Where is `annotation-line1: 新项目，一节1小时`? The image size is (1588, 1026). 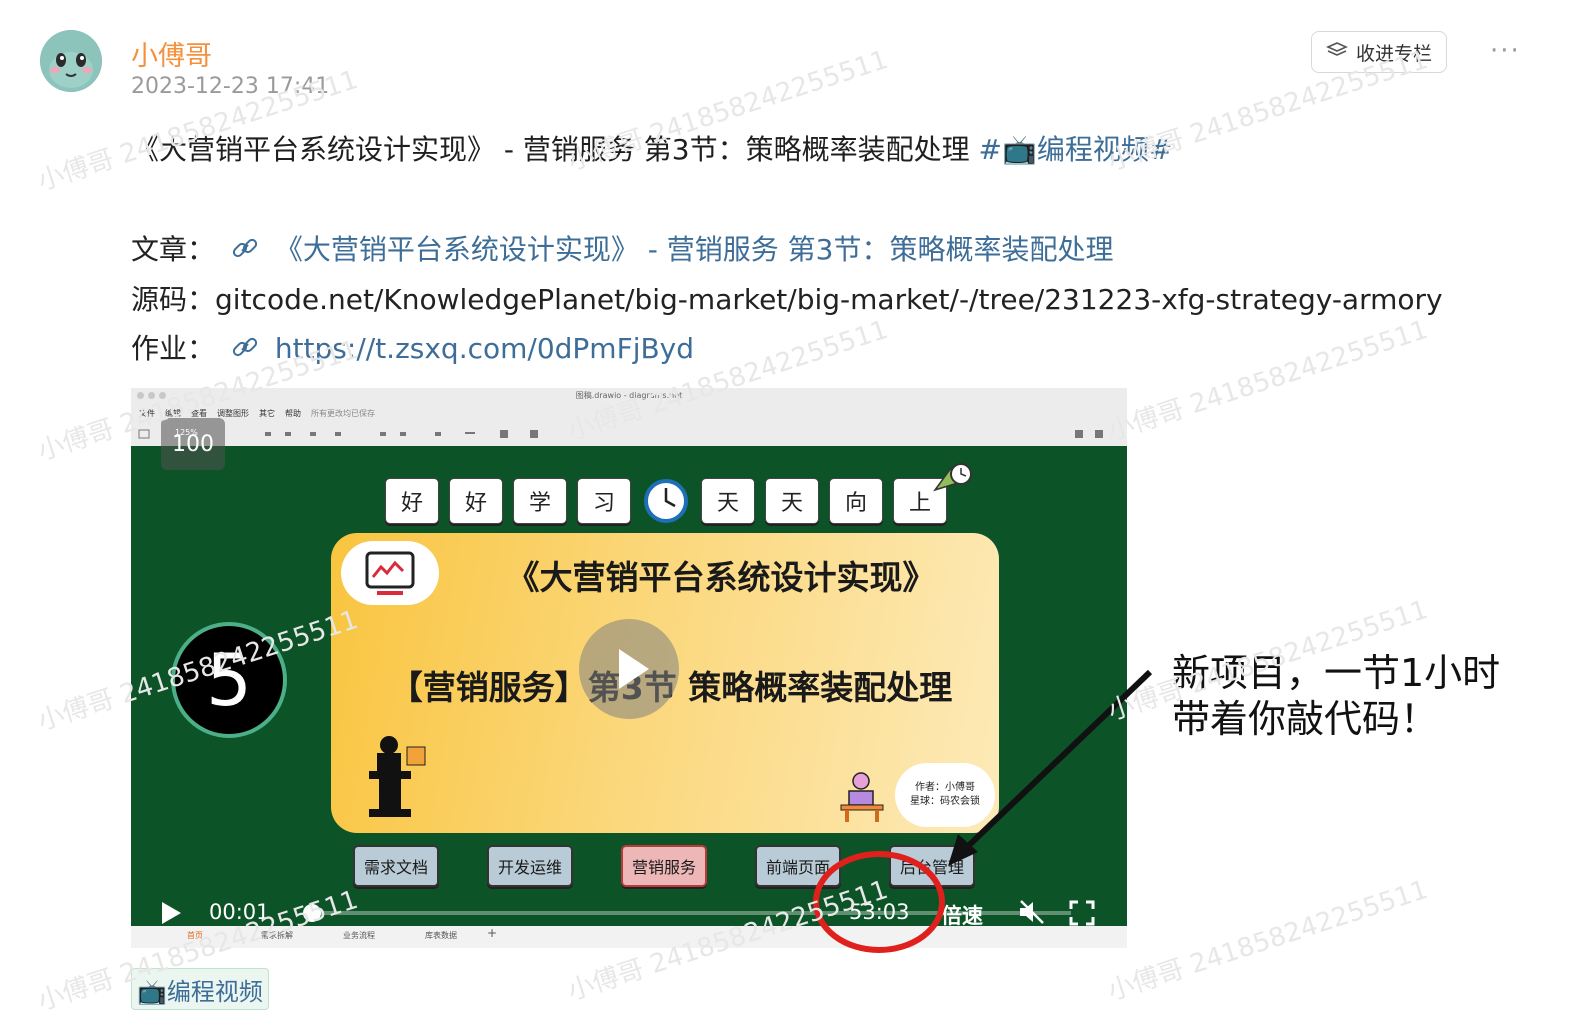 annotation-line1: 新项目，一节1小时 is located at coordinates (1336, 673).